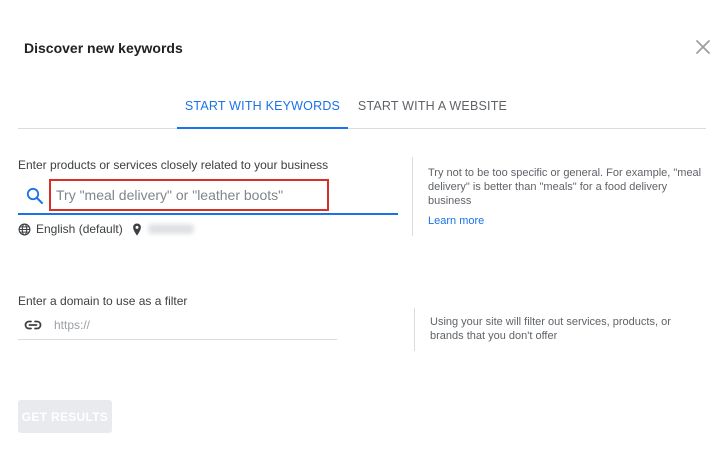  What do you see at coordinates (170, 229) in the screenshot?
I see `location-selector` at bounding box center [170, 229].